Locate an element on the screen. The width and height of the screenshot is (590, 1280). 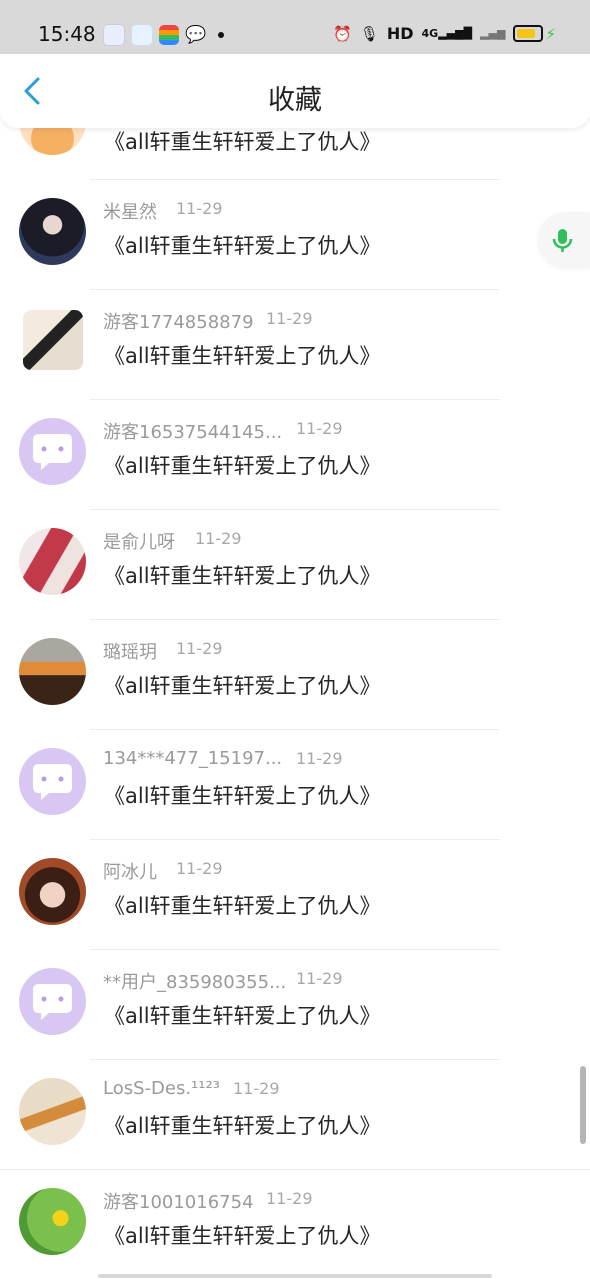
list-item: 璐瑶玥 11-29 《all轩重生轩轩爱上了仇人》 is located at coordinates (295, 675).